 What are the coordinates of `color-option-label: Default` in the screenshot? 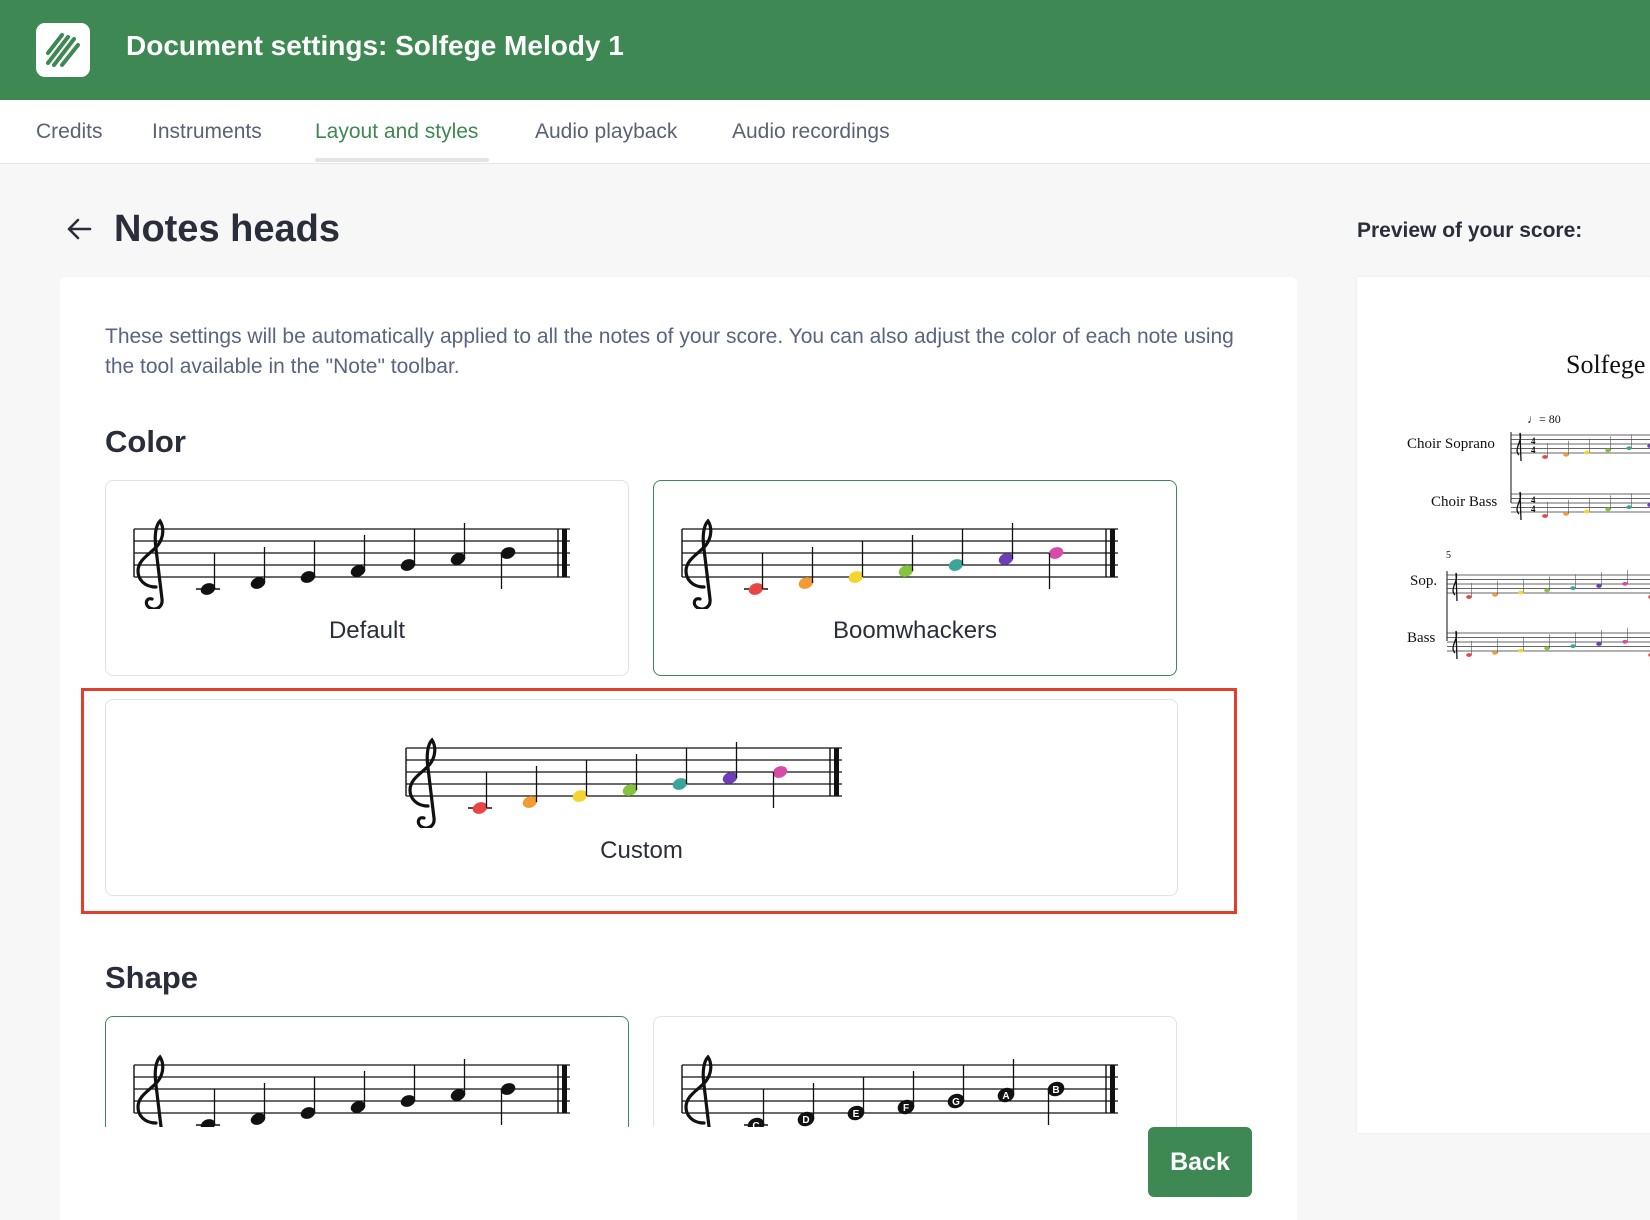 It's located at (367, 630).